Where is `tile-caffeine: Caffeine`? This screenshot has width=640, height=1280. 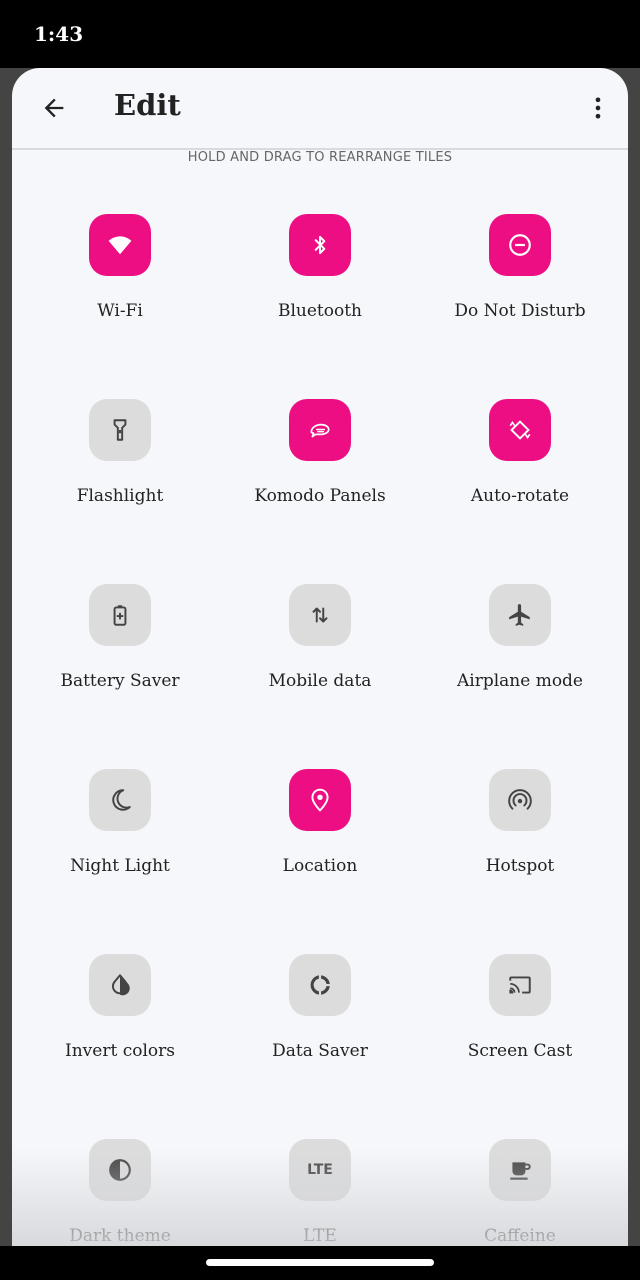 tile-caffeine: Caffeine is located at coordinates (520, 1192).